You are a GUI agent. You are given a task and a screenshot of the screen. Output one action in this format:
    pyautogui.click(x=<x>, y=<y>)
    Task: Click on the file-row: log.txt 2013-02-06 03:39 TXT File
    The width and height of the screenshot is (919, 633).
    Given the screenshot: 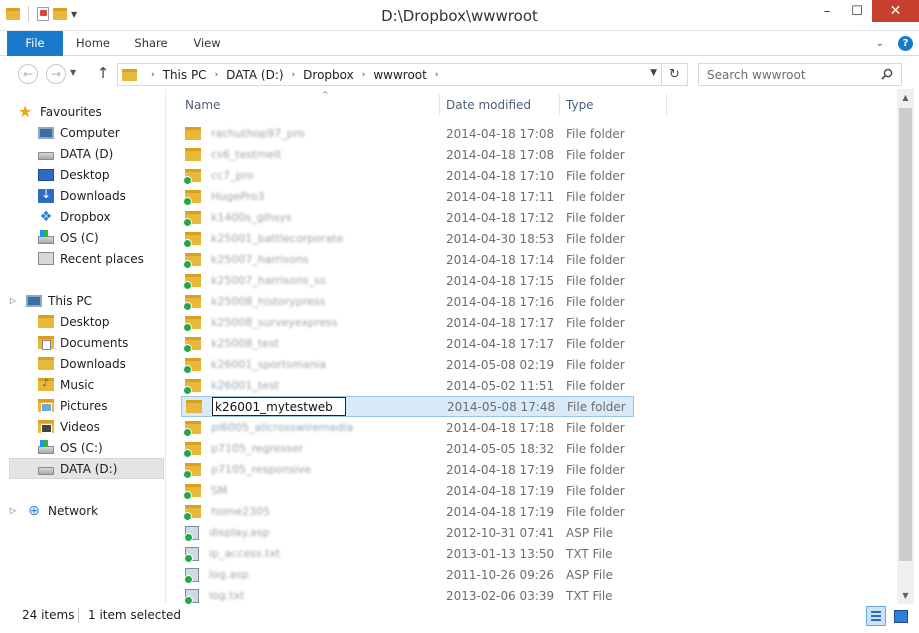 What is the action you would take?
    pyautogui.click(x=407, y=594)
    